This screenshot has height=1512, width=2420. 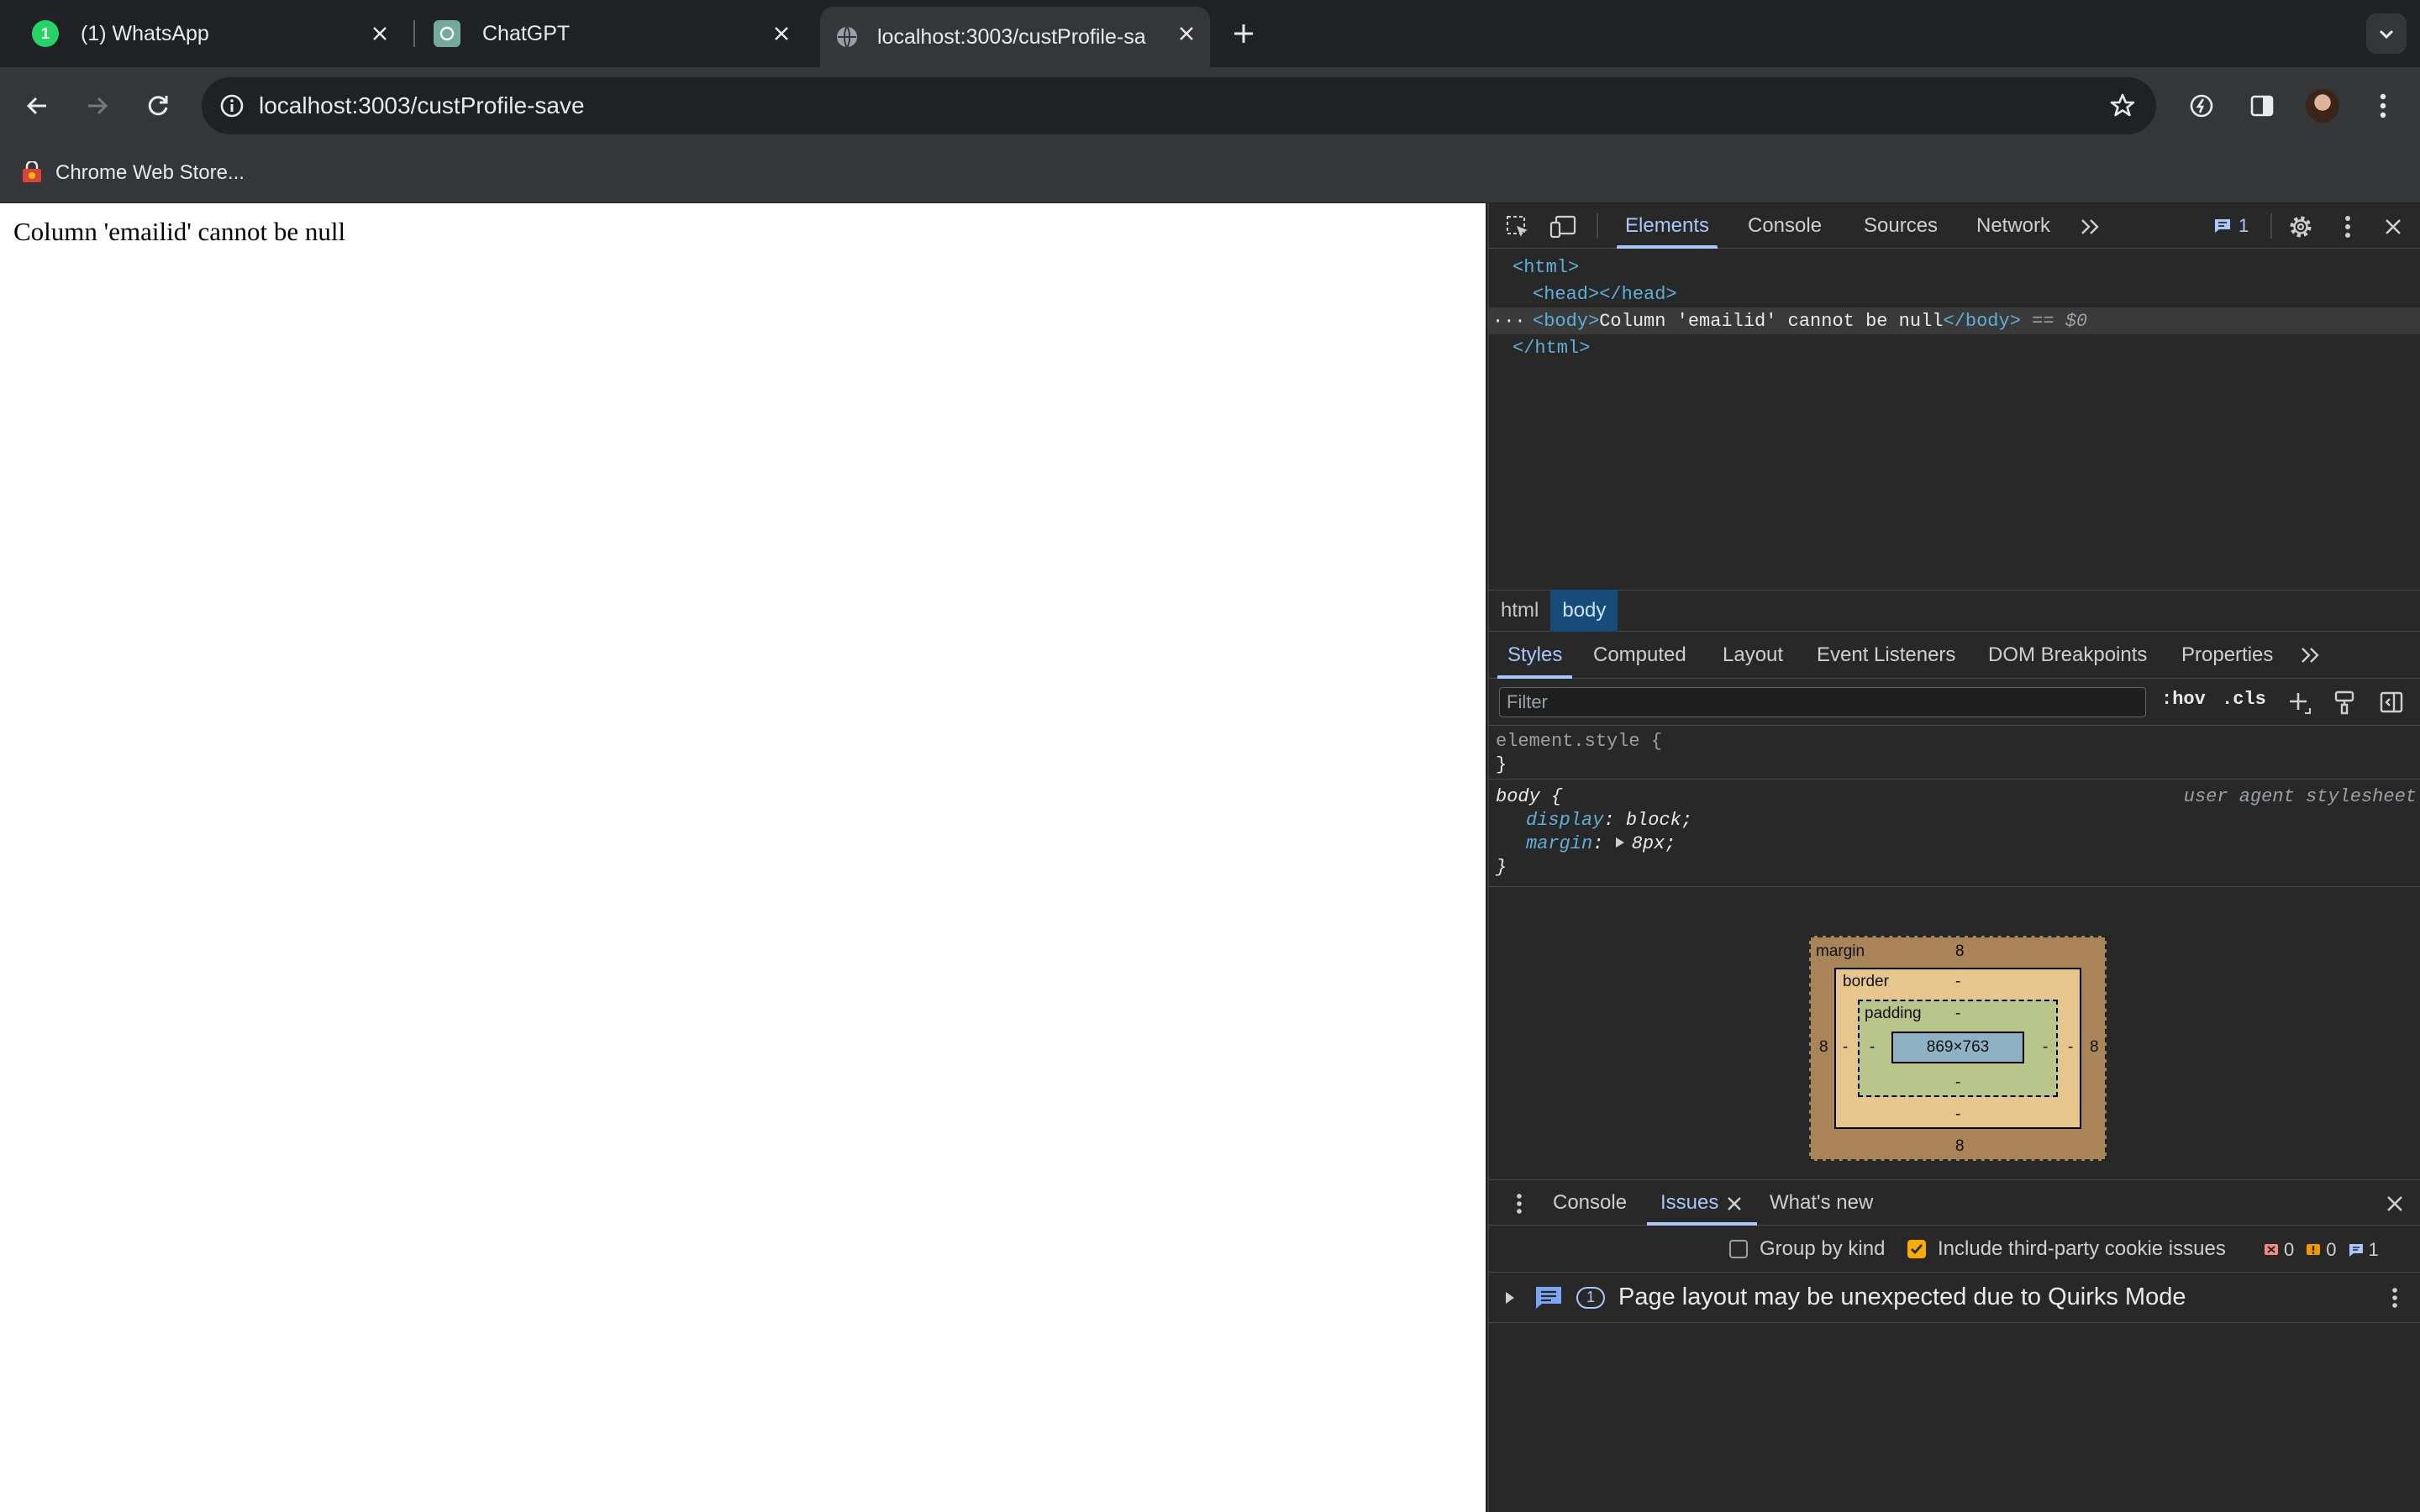 I want to click on forward-icon, so click(x=97, y=106).